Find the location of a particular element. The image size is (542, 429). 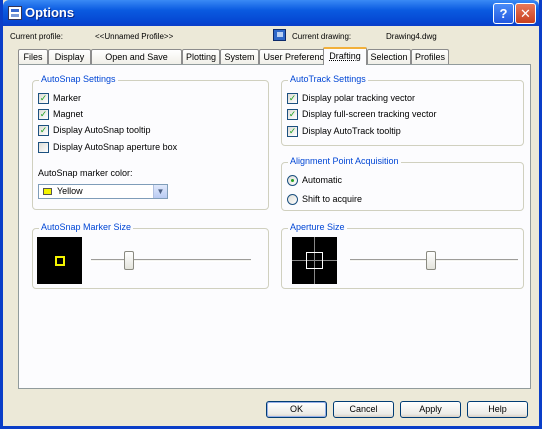

tab-drafting: Drafting is located at coordinates (345, 56).